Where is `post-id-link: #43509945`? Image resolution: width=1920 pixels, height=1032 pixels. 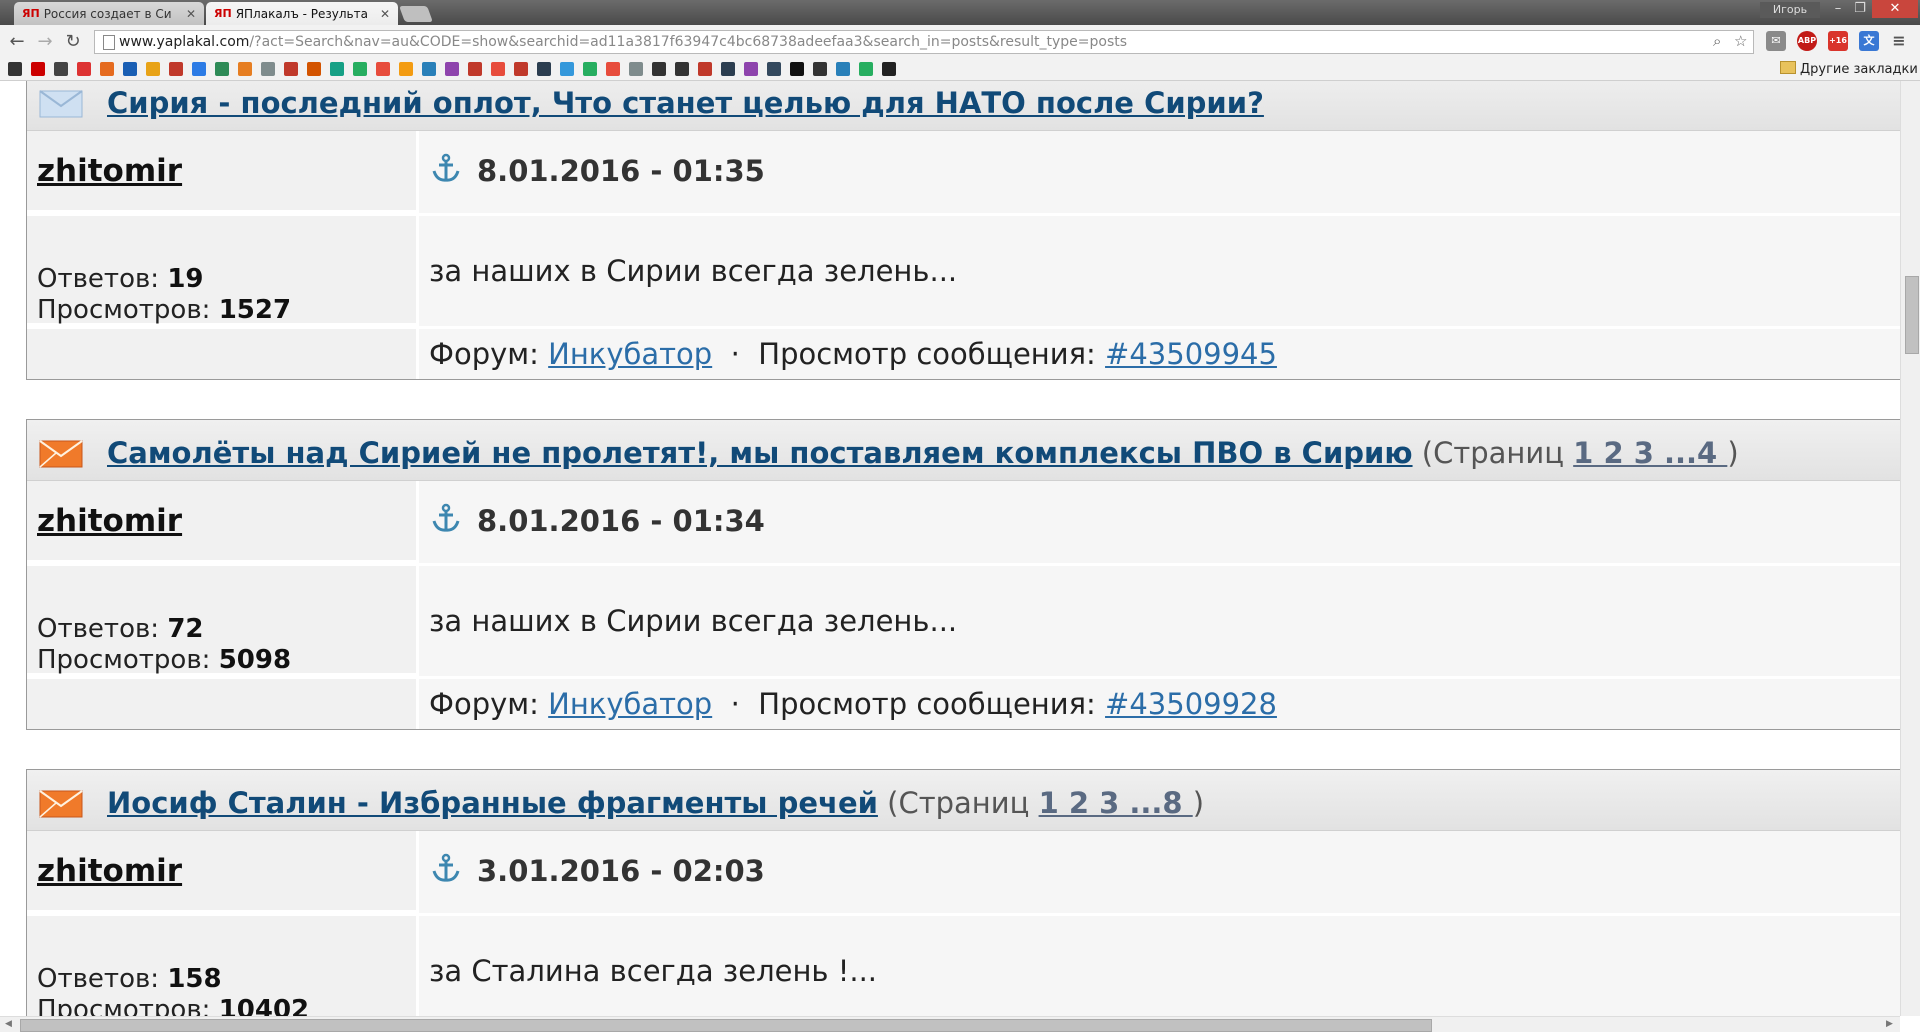 post-id-link: #43509945 is located at coordinates (1191, 354).